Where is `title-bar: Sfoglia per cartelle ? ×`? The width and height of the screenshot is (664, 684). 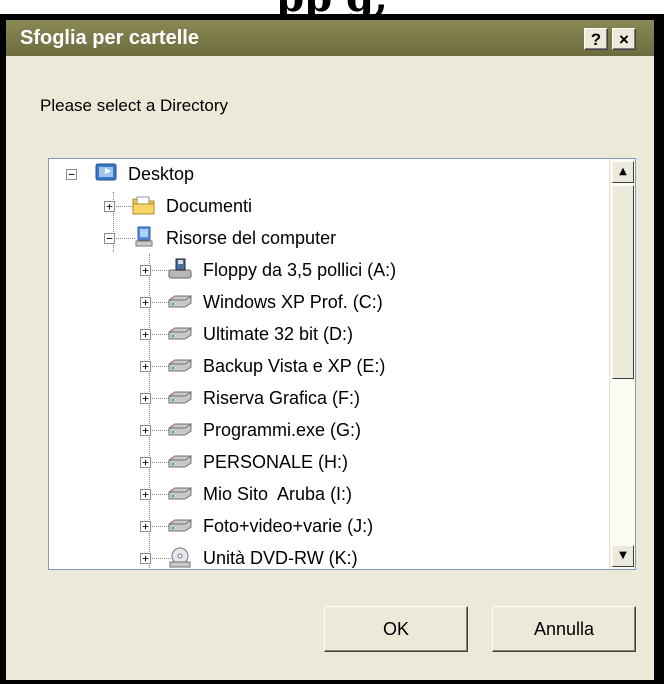
title-bar: Sfoglia per cartelle ? × is located at coordinates (330, 38).